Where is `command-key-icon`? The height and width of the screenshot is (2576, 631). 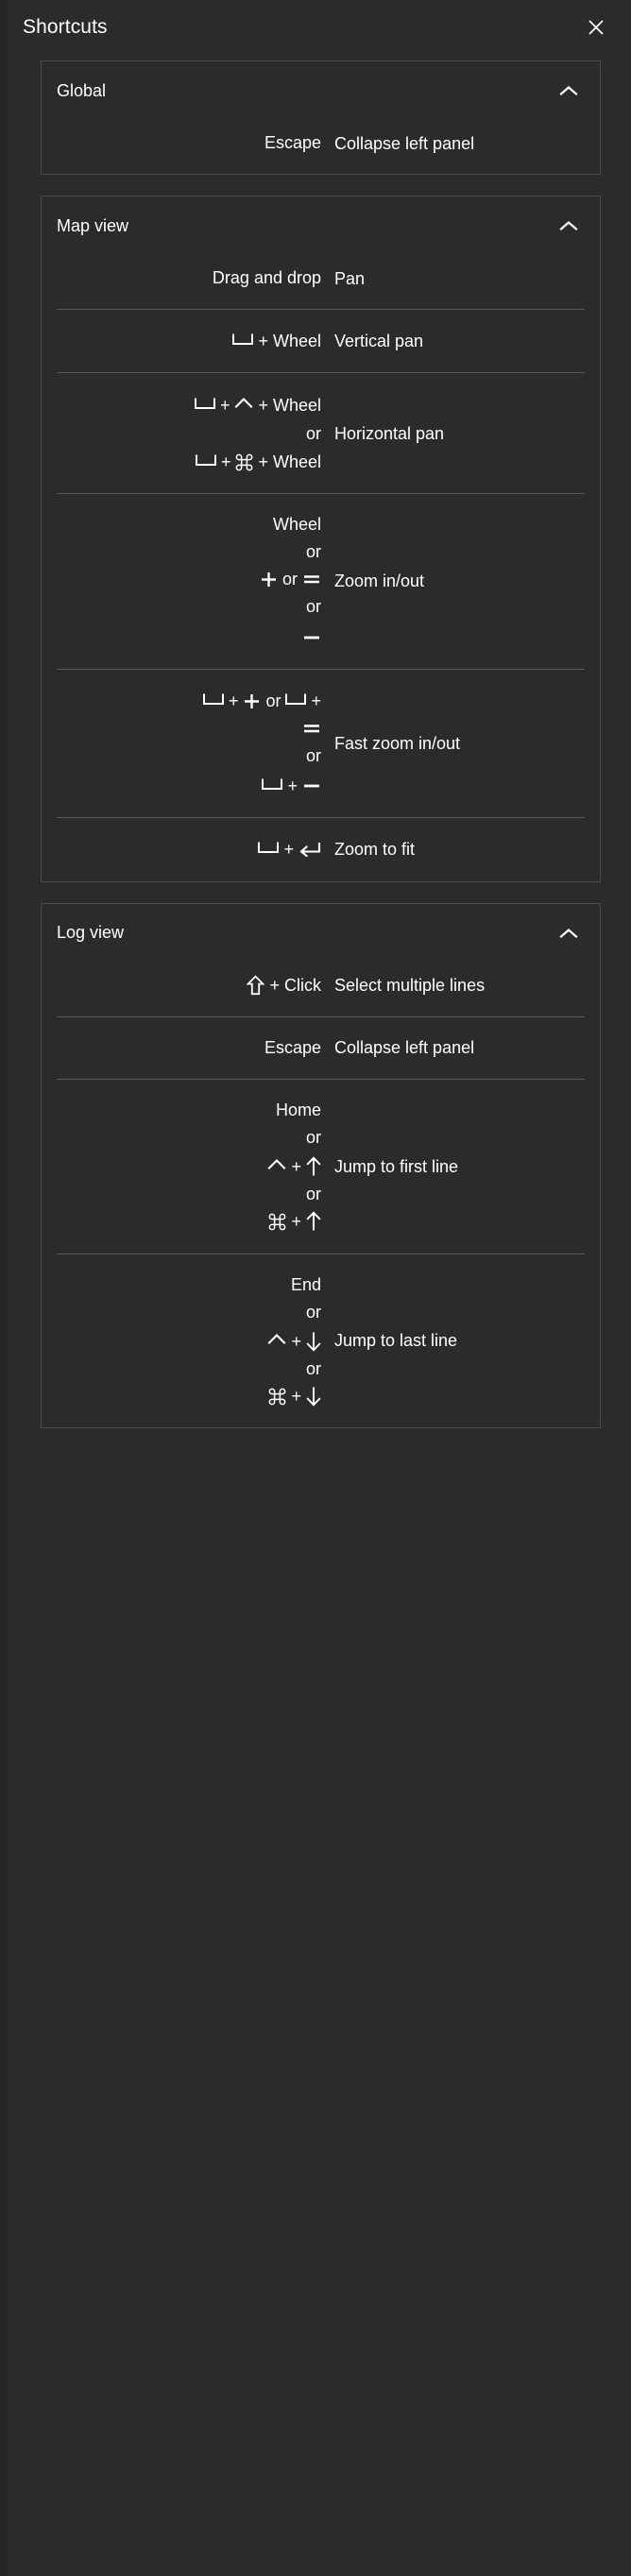 command-key-icon is located at coordinates (277, 1222).